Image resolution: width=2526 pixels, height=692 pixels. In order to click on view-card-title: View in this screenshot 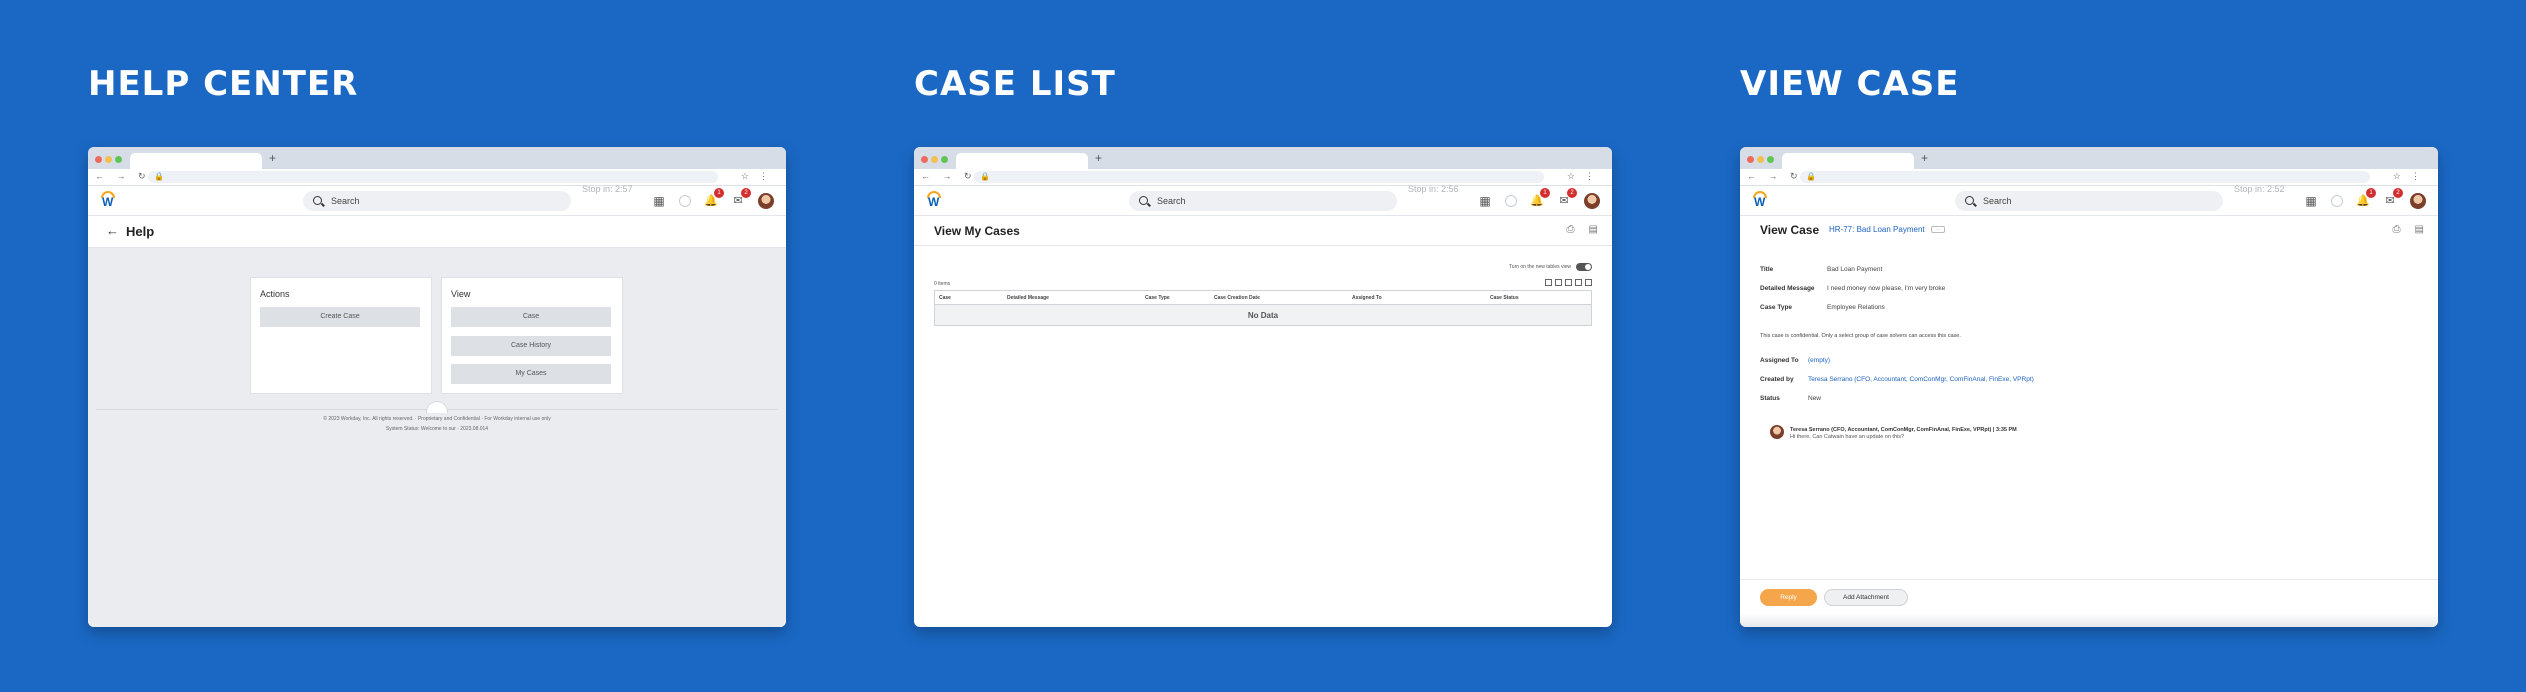, I will do `click(461, 294)`.